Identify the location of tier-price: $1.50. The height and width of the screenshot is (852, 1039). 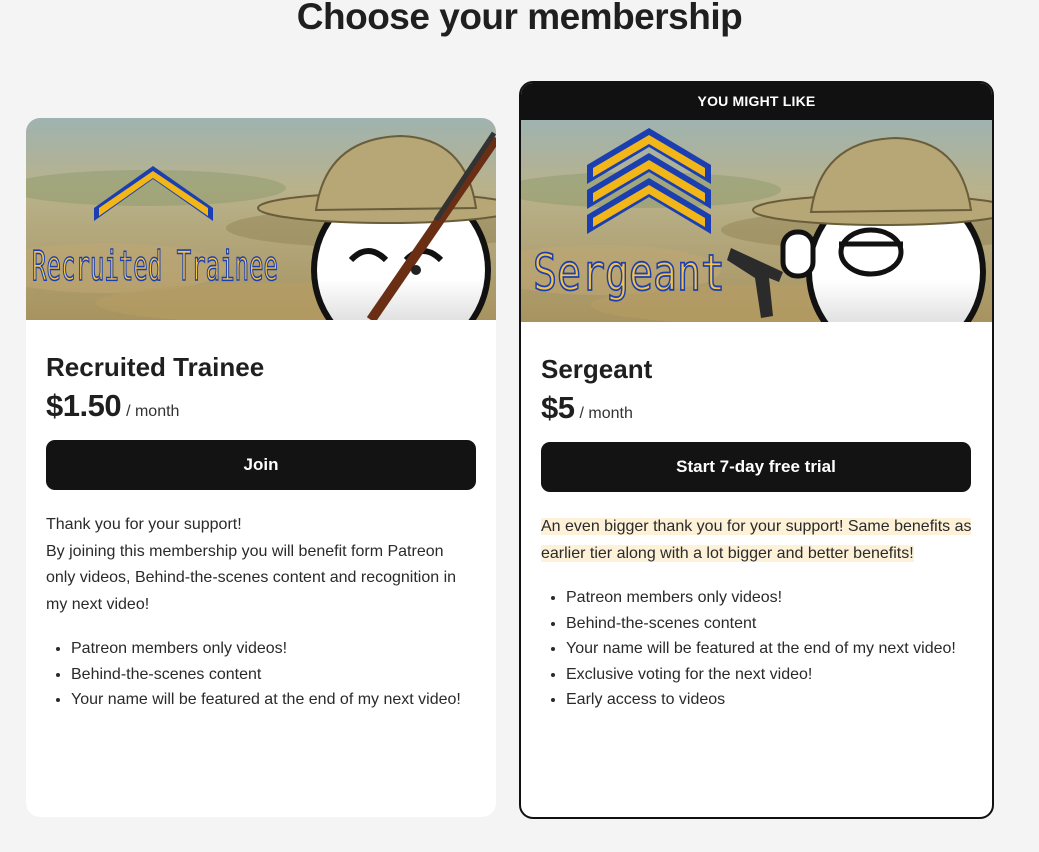
(84, 405).